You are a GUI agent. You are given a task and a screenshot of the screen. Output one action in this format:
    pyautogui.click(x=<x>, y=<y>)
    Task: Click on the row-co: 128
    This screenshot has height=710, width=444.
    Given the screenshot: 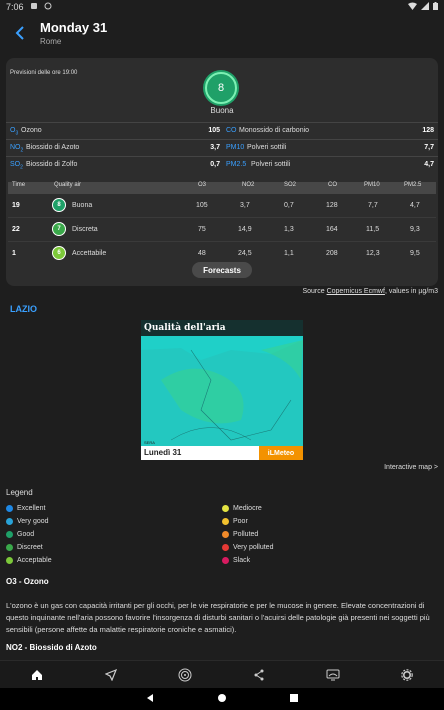 What is the action you would take?
    pyautogui.click(x=332, y=205)
    